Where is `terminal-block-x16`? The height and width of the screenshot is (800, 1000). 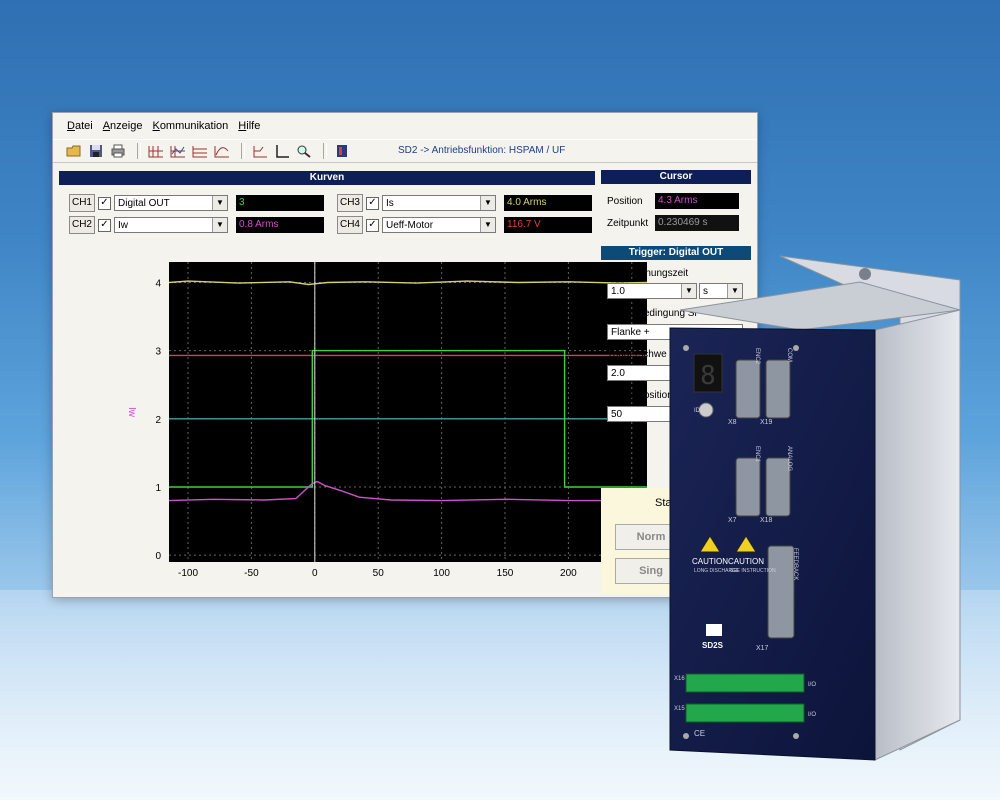
terminal-block-x16 is located at coordinates (745, 683).